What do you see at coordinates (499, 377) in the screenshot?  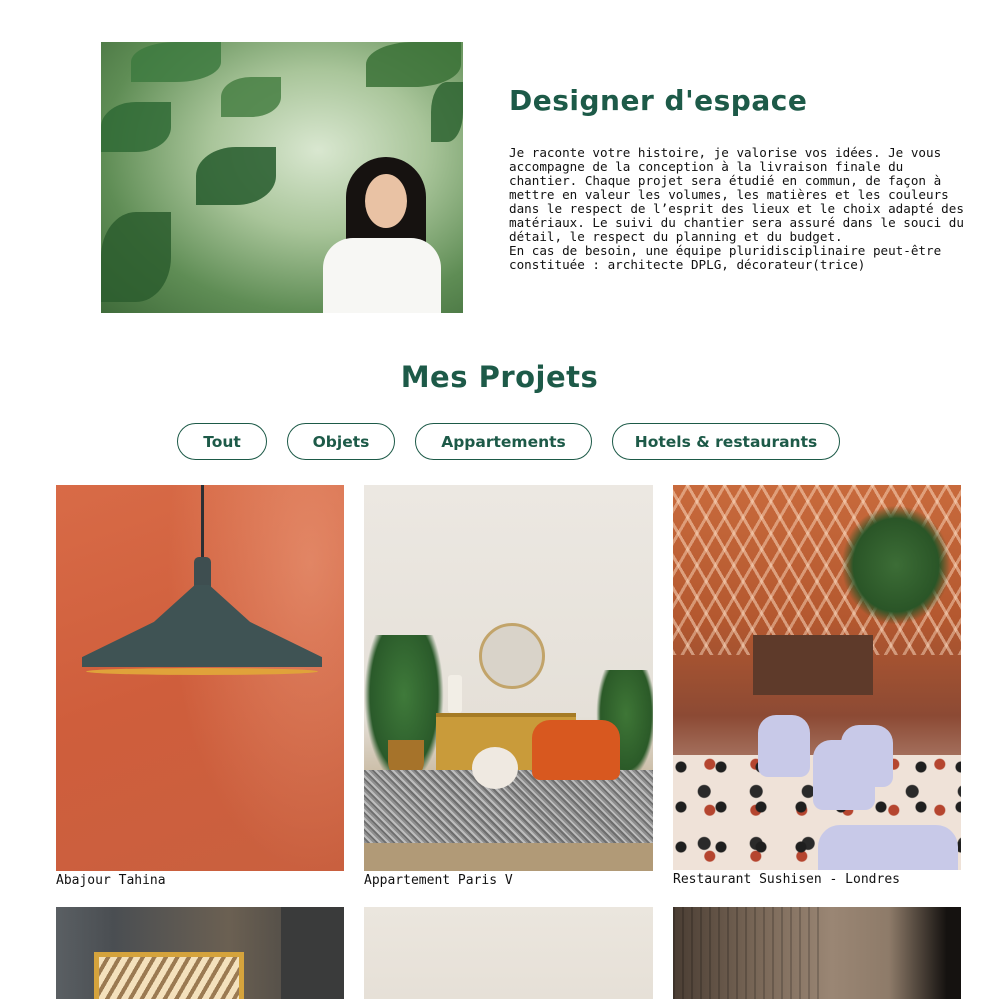 I see `projects-title: Mes Projets` at bounding box center [499, 377].